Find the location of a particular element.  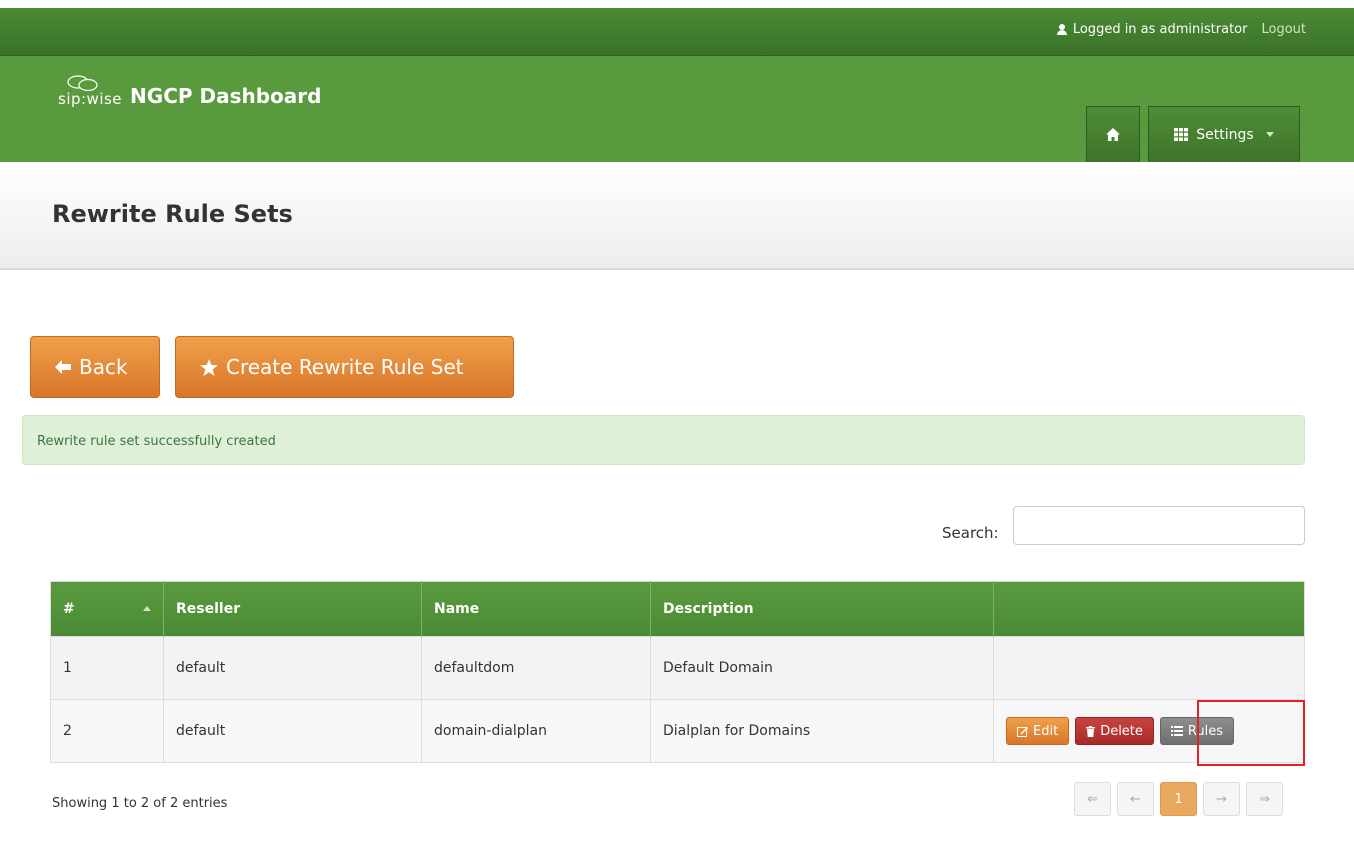

cell-name: domain-dialplan is located at coordinates (536, 731).